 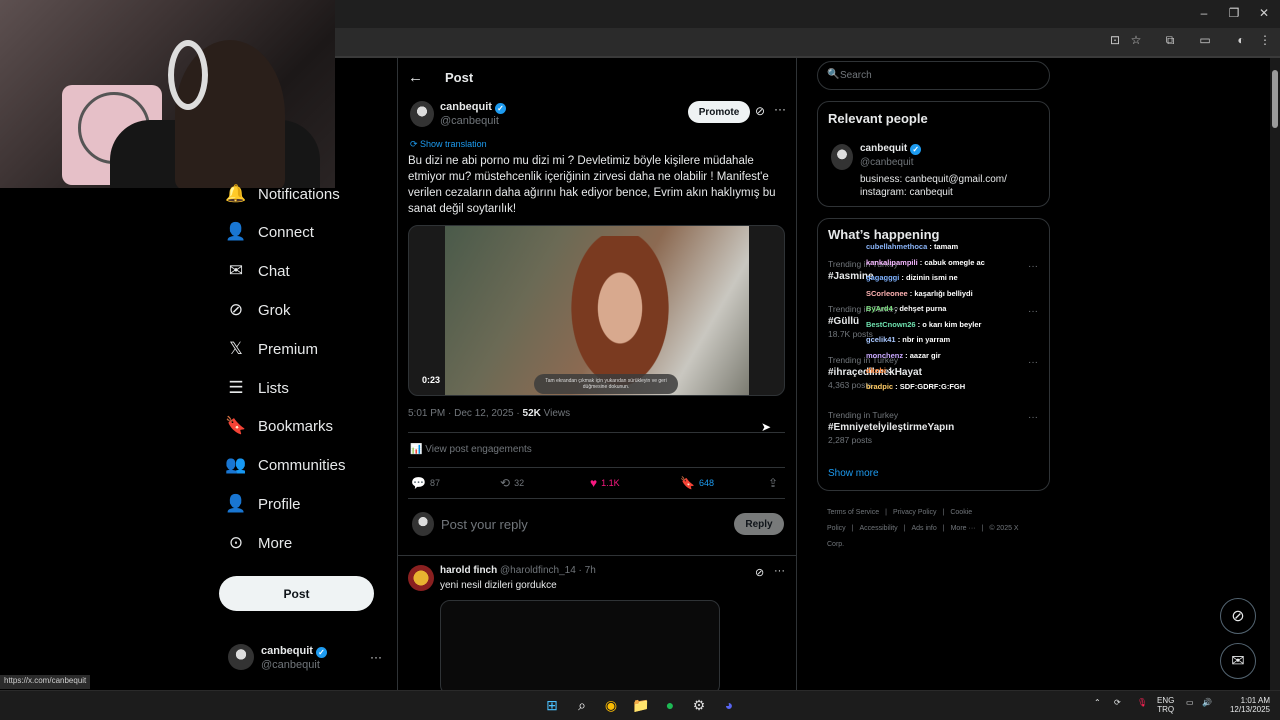 What do you see at coordinates (279, 426) in the screenshot?
I see `nav-item-bookmarks: 🔖 Bookmarks` at bounding box center [279, 426].